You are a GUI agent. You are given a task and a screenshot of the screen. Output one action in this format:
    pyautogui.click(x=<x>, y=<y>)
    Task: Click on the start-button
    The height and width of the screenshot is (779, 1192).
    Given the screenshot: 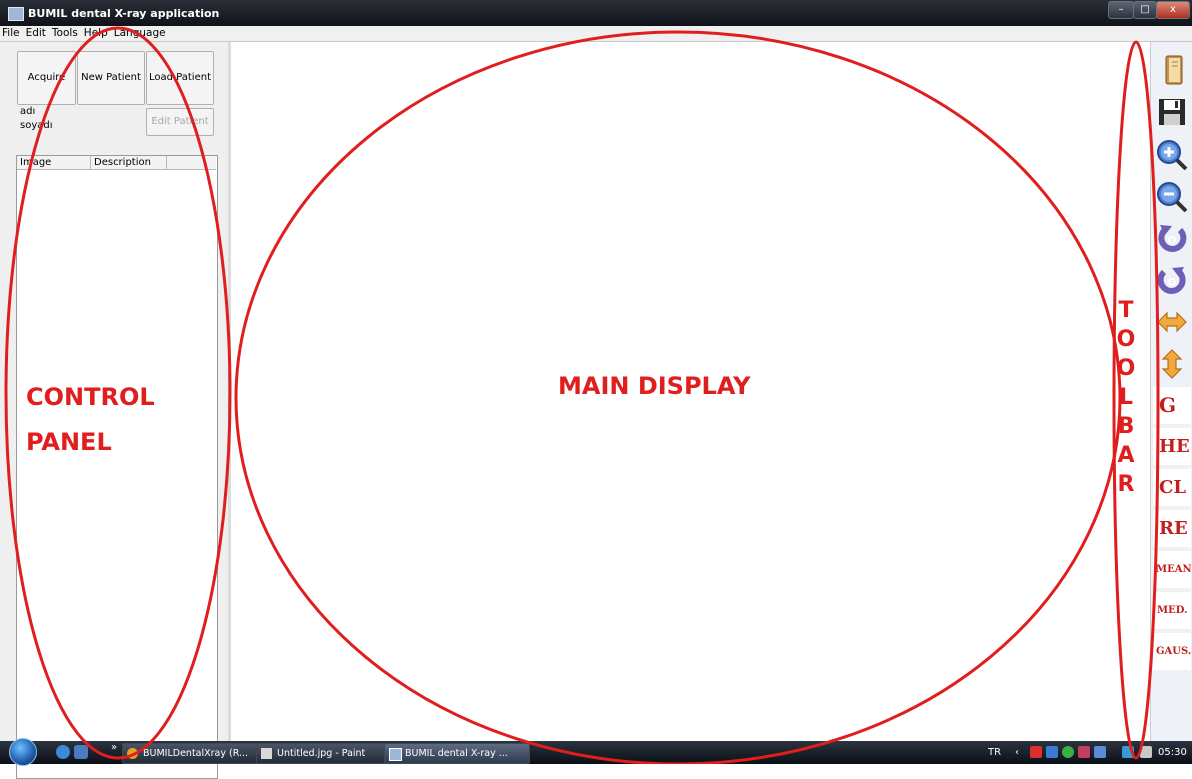 What is the action you would take?
    pyautogui.click(x=23, y=752)
    